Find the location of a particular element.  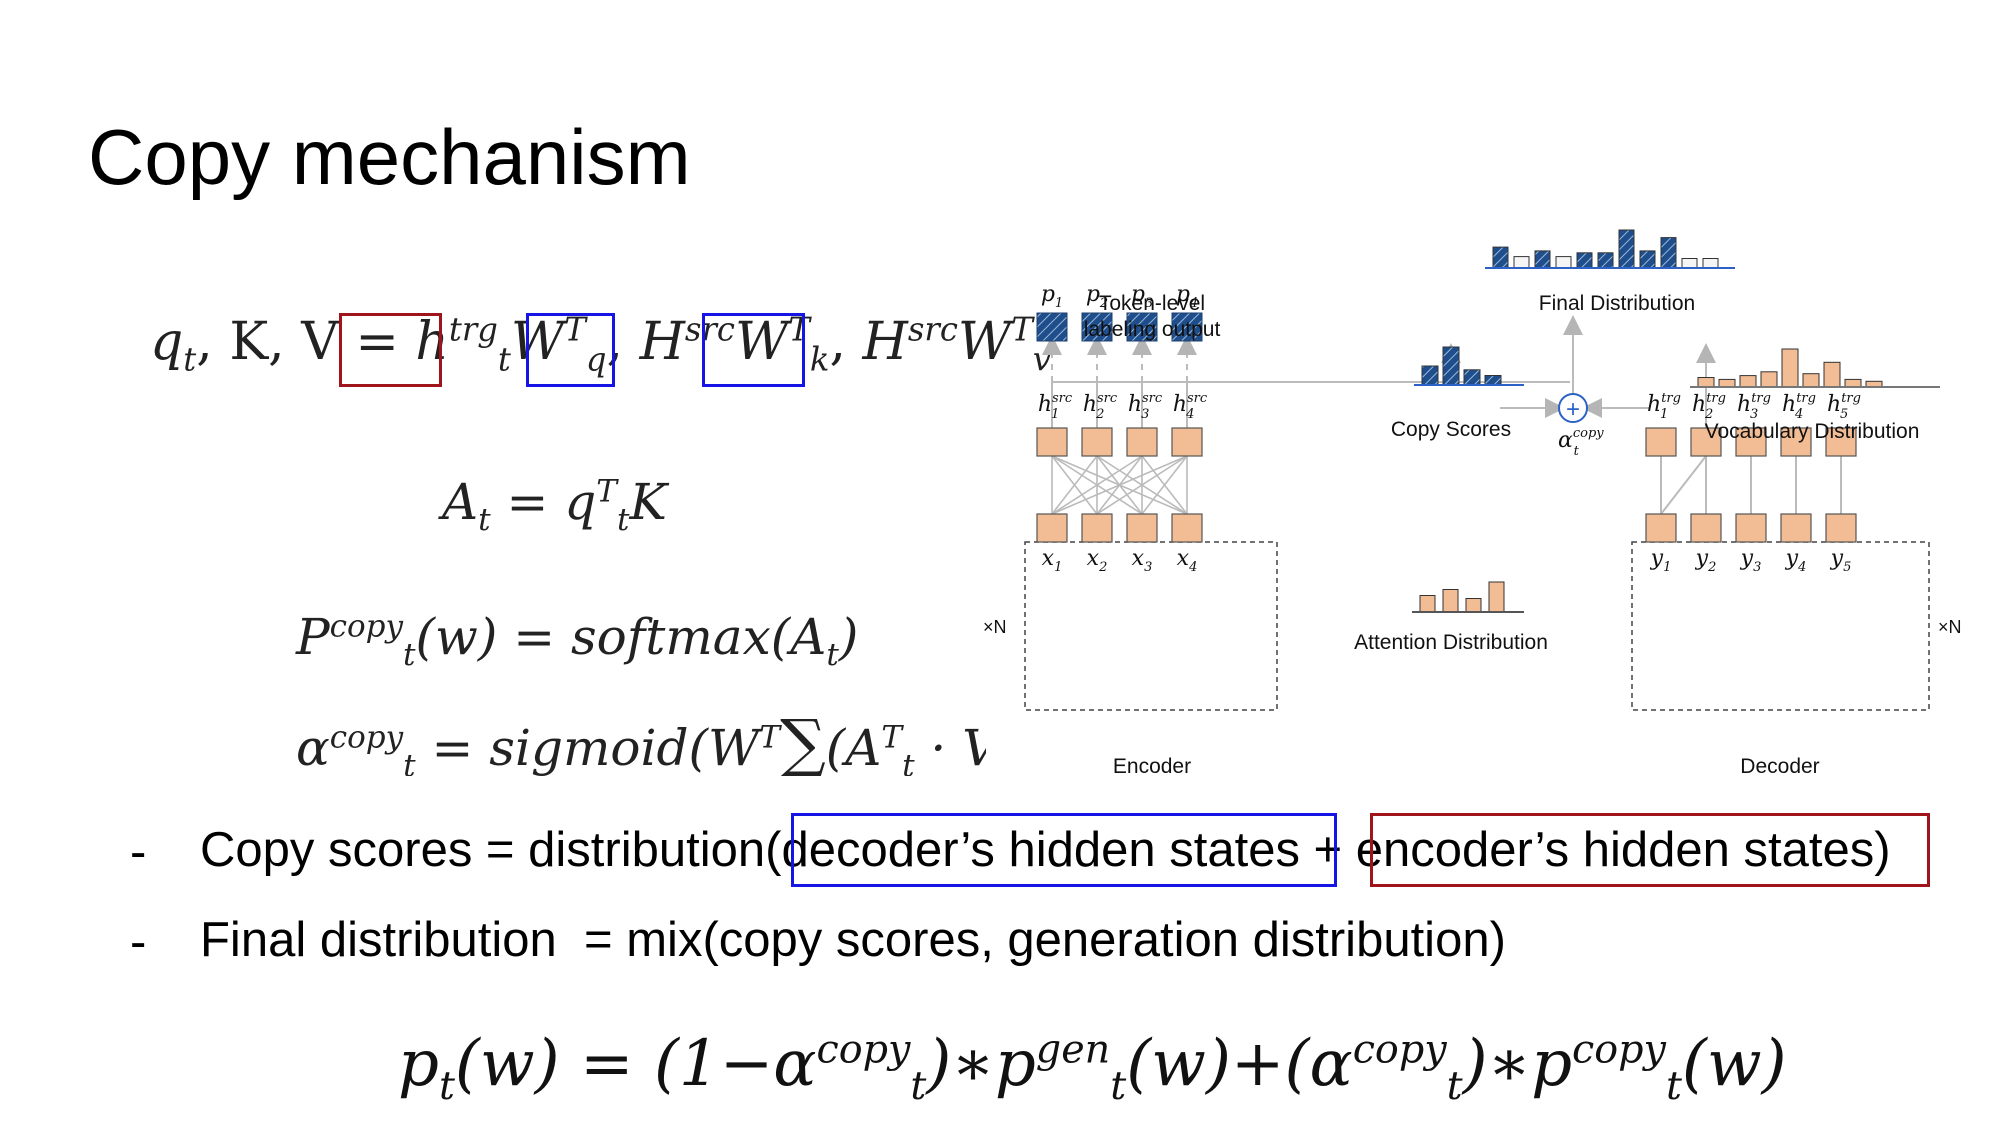

src-key-highlight-box is located at coordinates (570, 350).